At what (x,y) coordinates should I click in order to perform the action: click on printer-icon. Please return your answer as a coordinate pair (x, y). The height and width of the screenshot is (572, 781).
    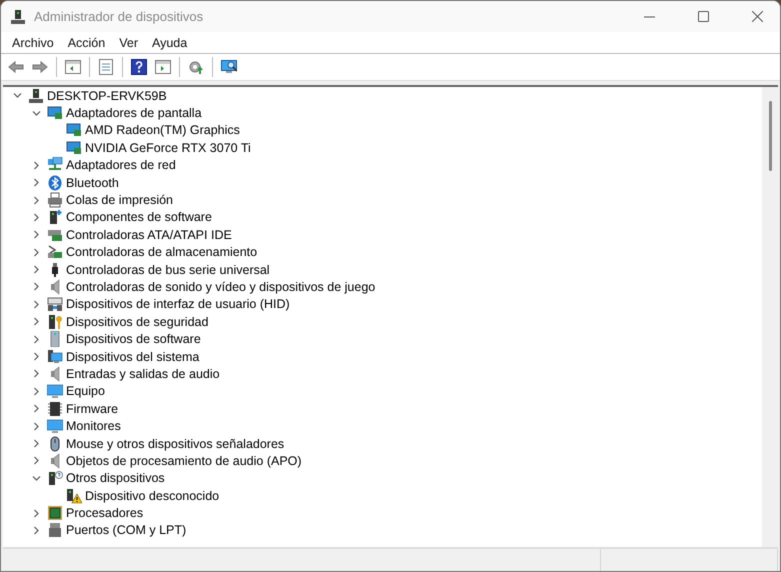
    Looking at the image, I should click on (55, 200).